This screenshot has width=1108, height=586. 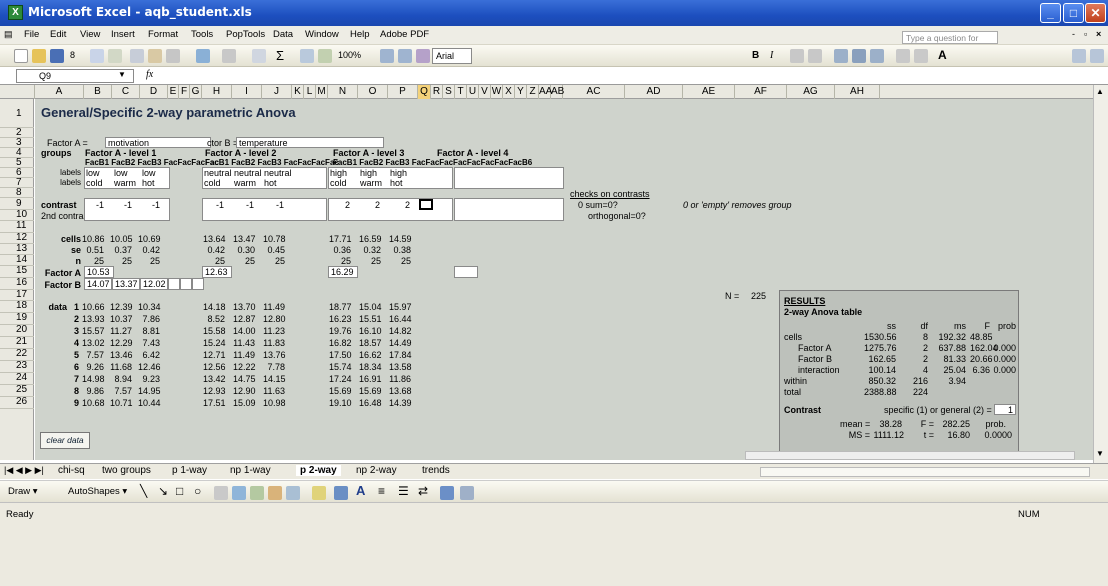 What do you see at coordinates (370, 403) in the screenshot?
I see `data-cell: 16.48` at bounding box center [370, 403].